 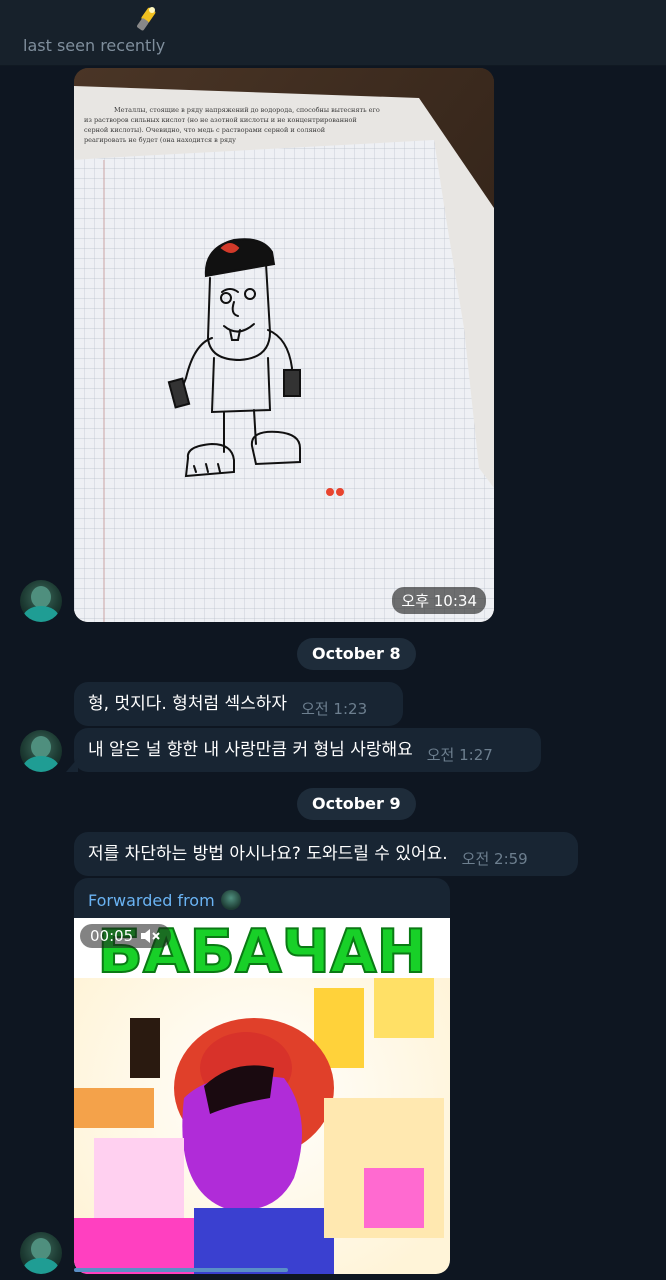 What do you see at coordinates (268, 854) in the screenshot?
I see `message-text: 저를 차단하는 방법 아시나요? 도와드릴 수 있어요.` at bounding box center [268, 854].